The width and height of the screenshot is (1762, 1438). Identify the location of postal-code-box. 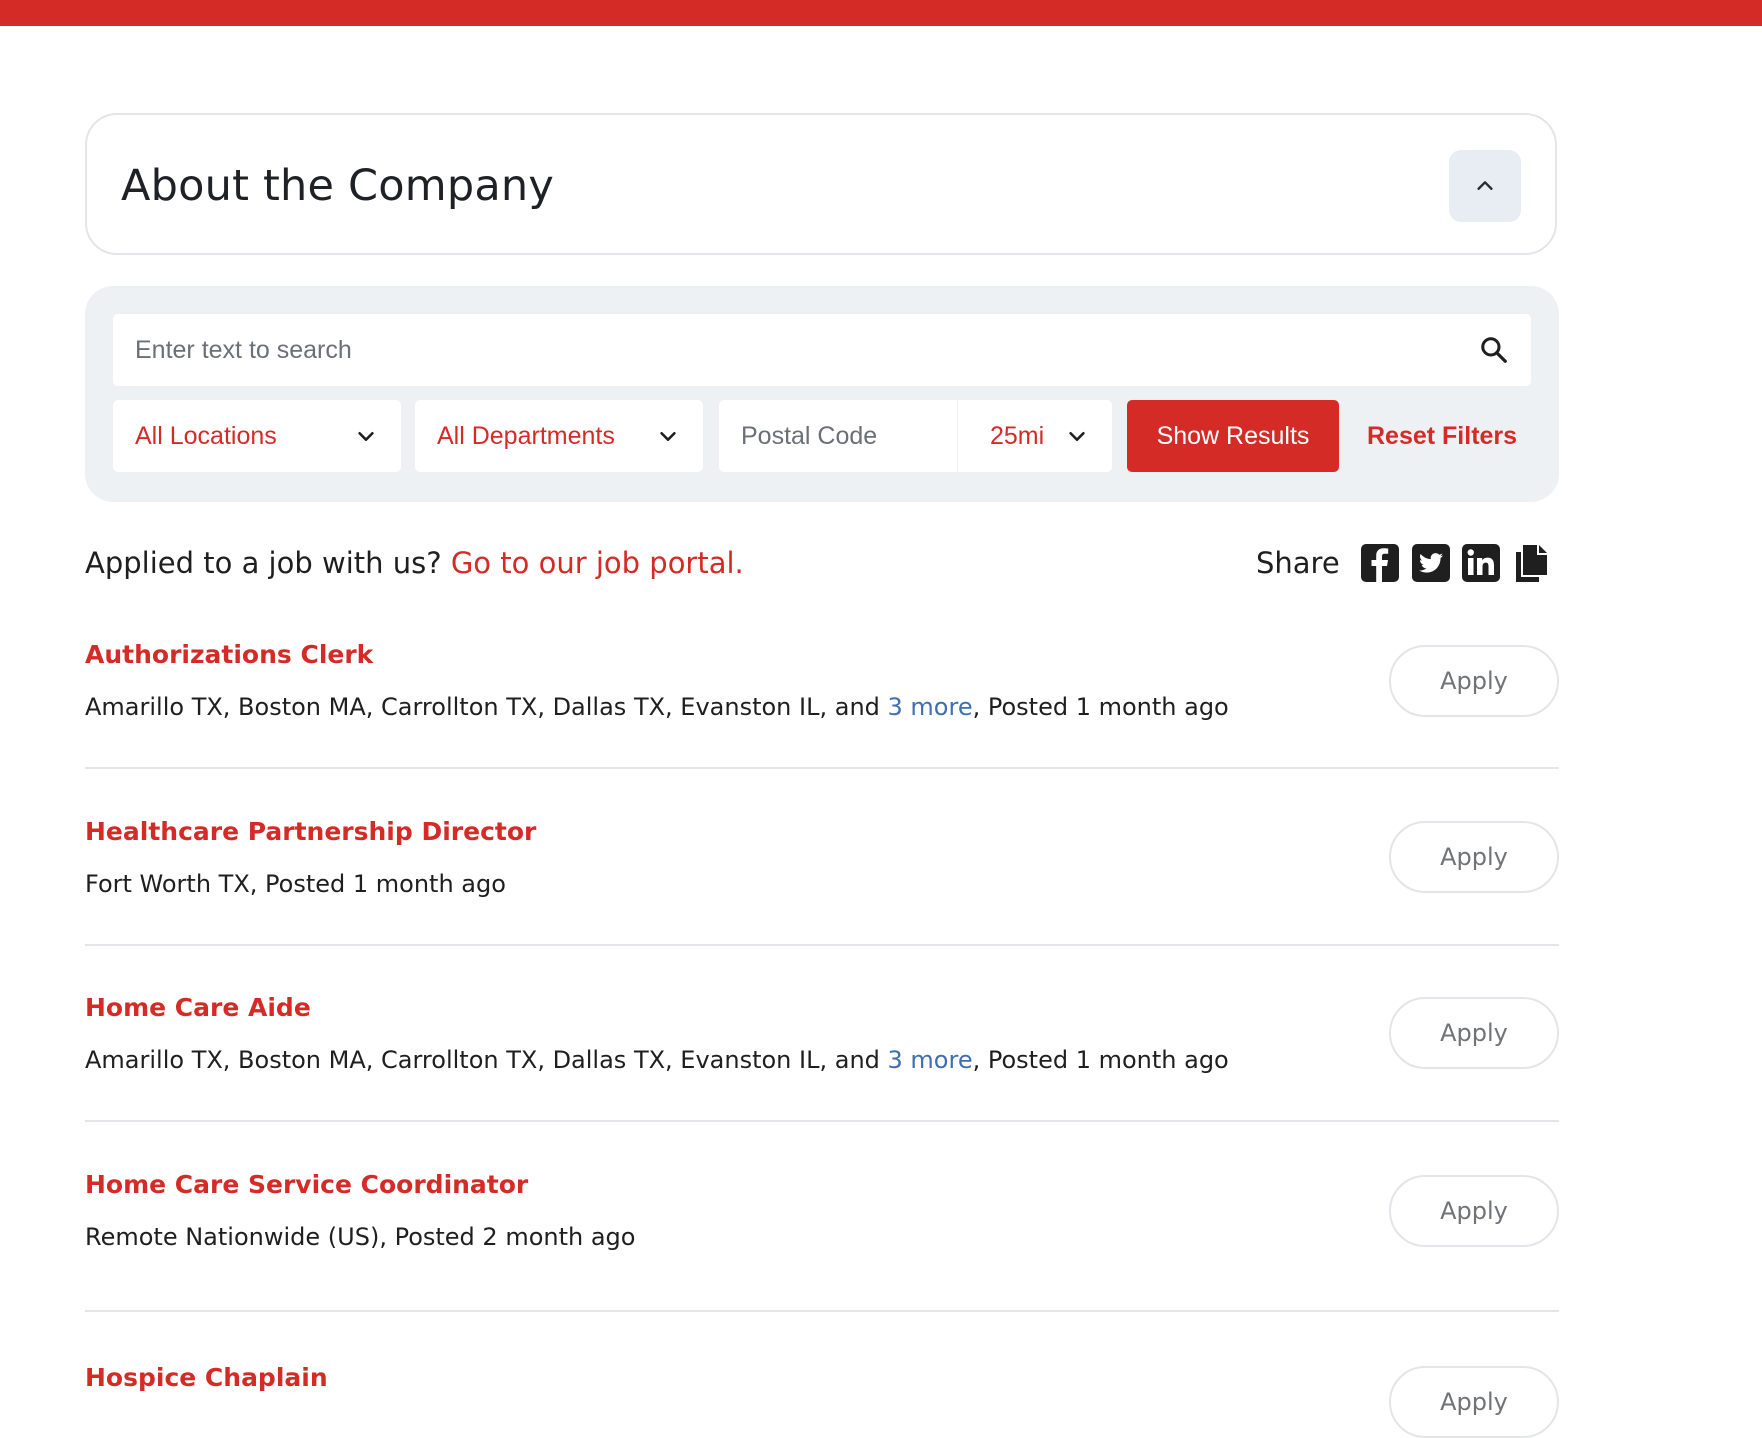
(838, 436).